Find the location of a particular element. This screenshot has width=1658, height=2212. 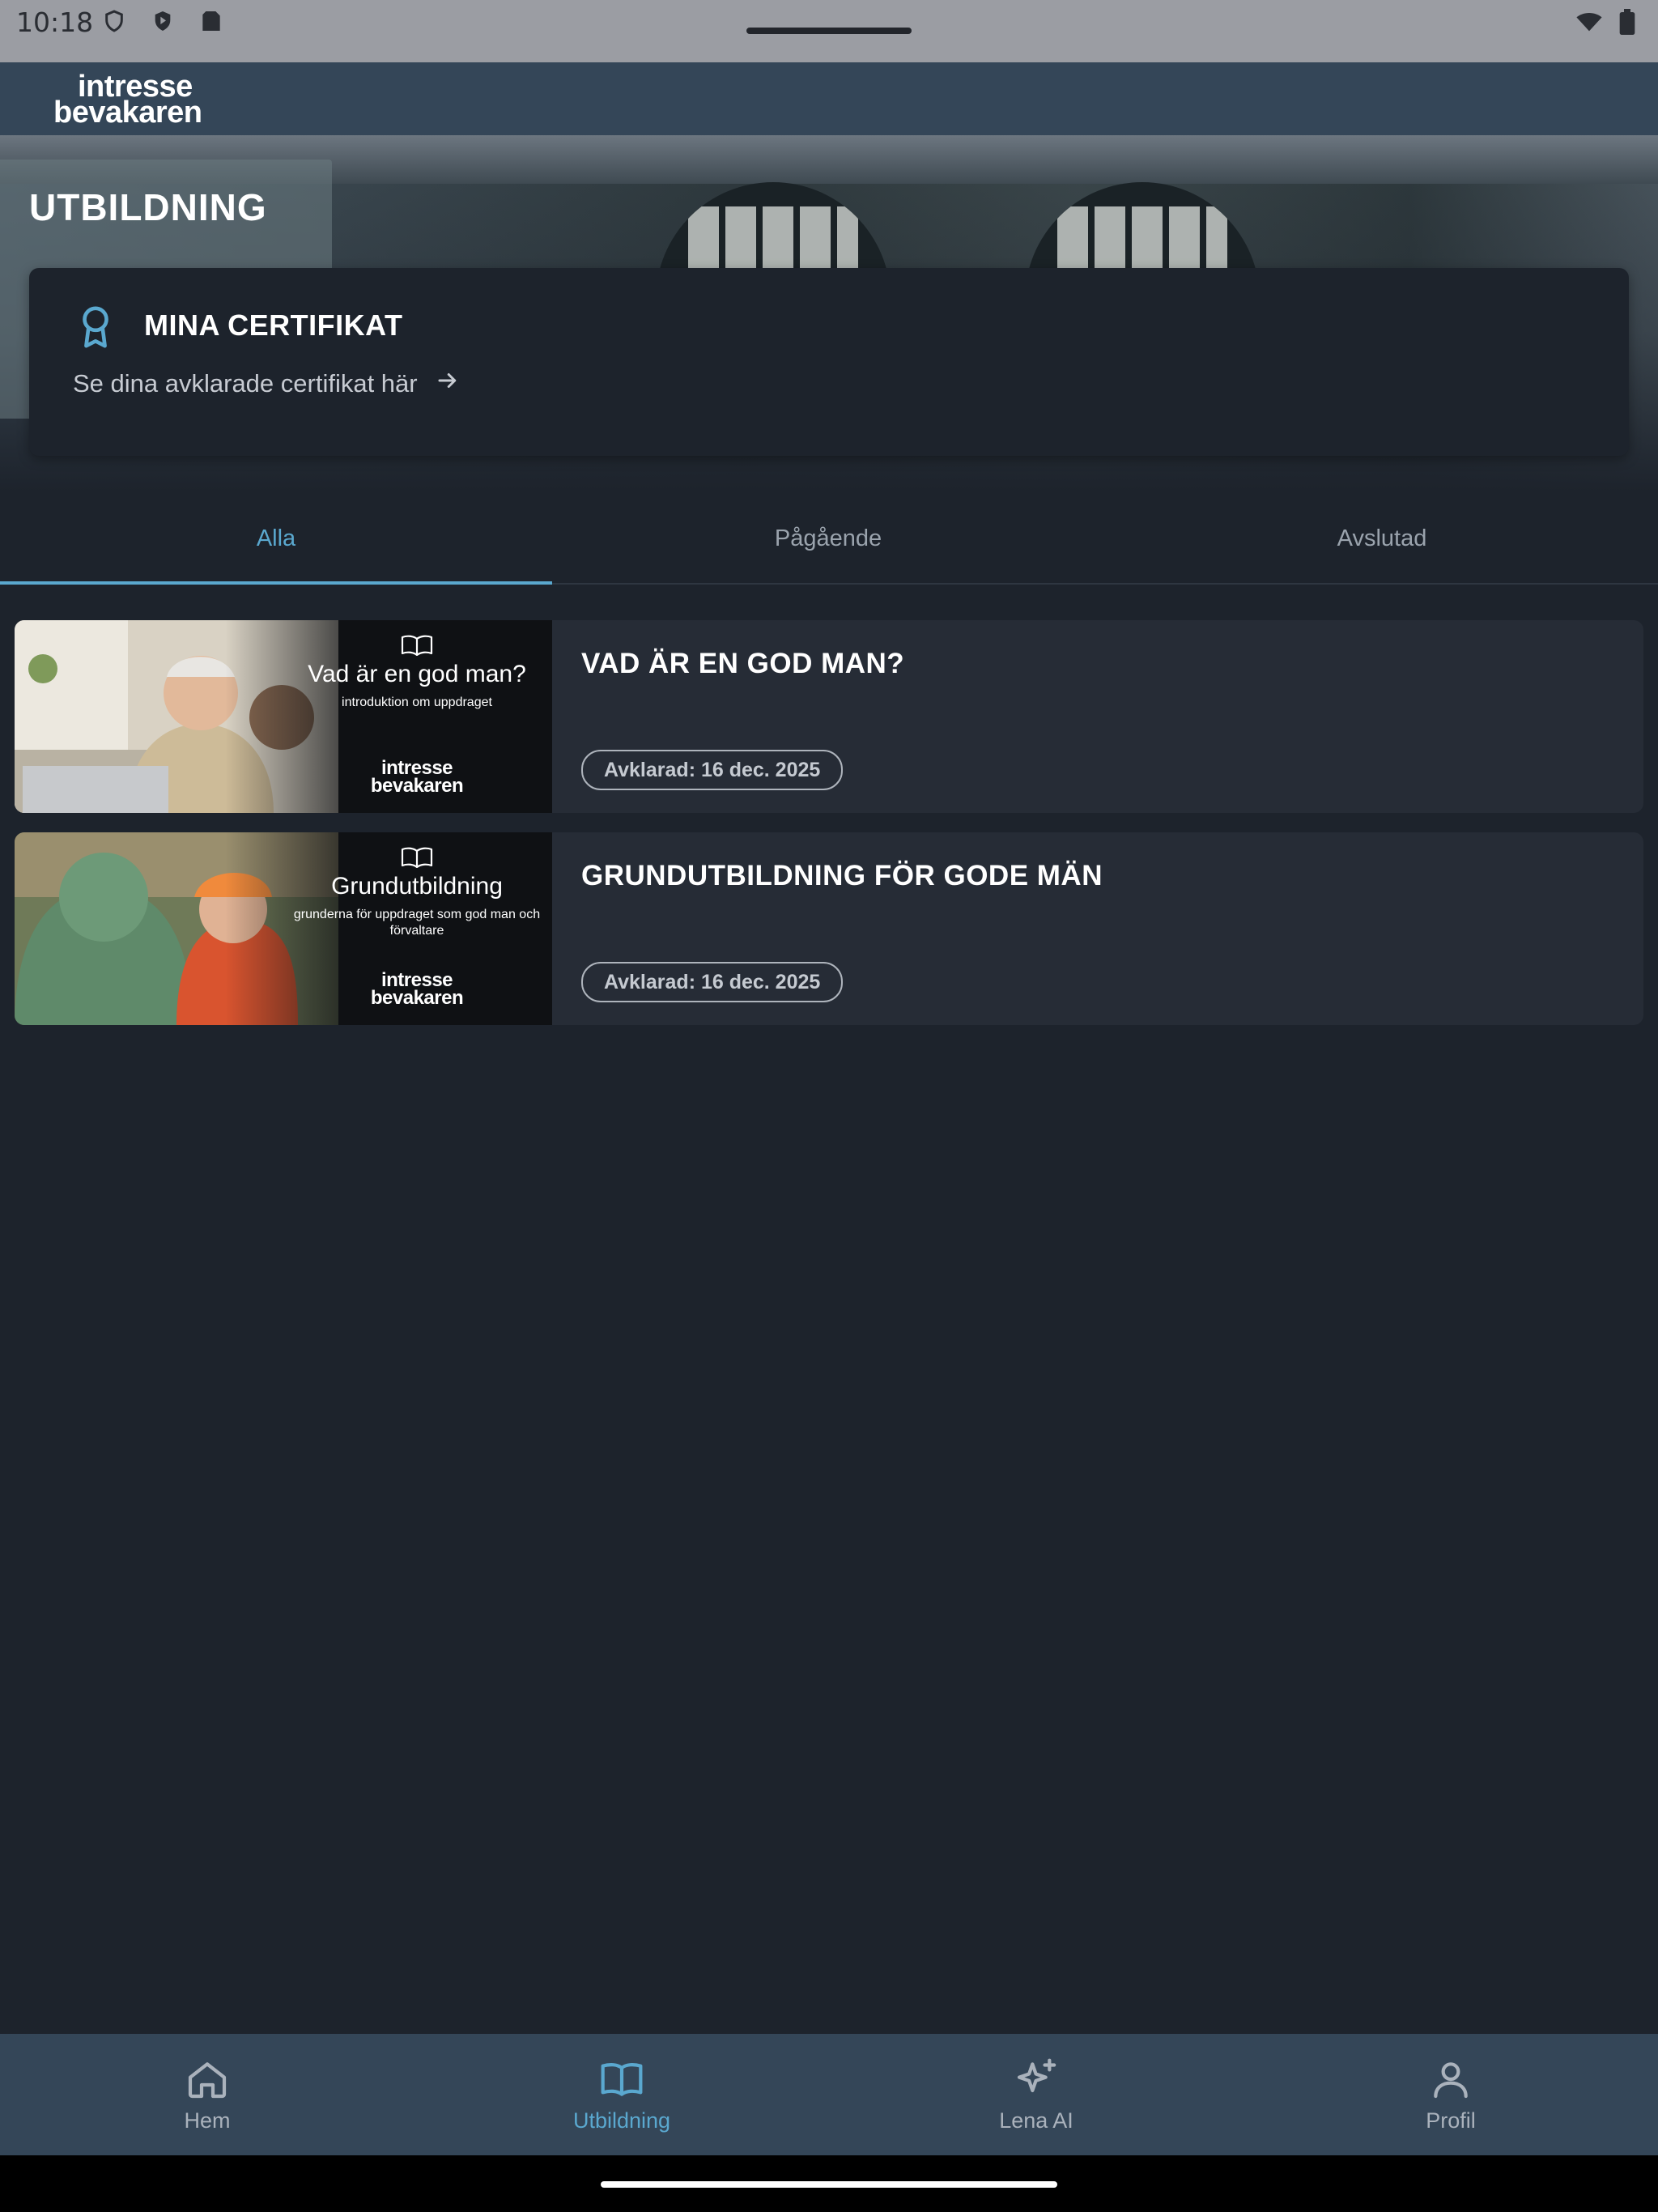

sparkle-icon is located at coordinates (1036, 2075).